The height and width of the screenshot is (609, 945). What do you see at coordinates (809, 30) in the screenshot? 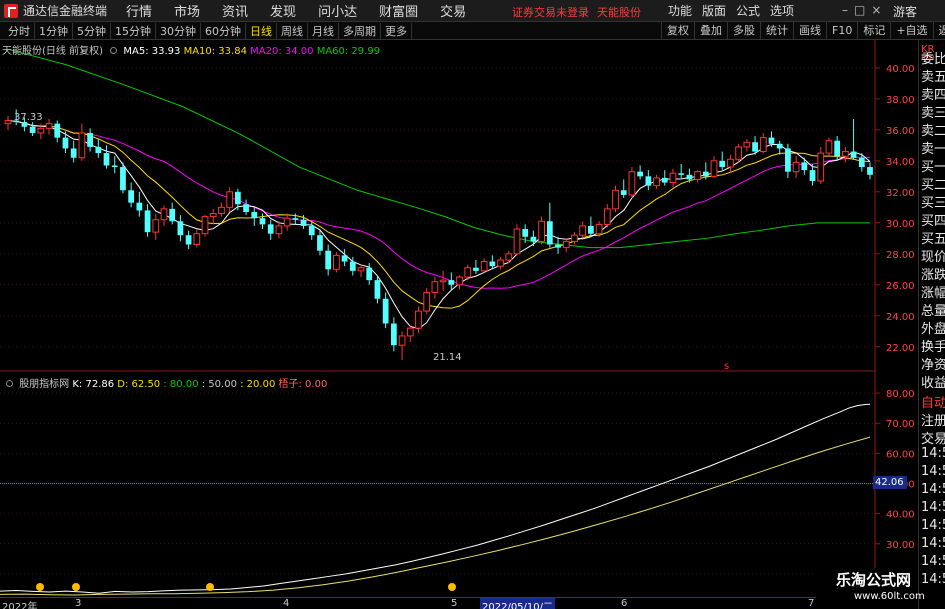
I see `draw-line-button: 画线` at bounding box center [809, 30].